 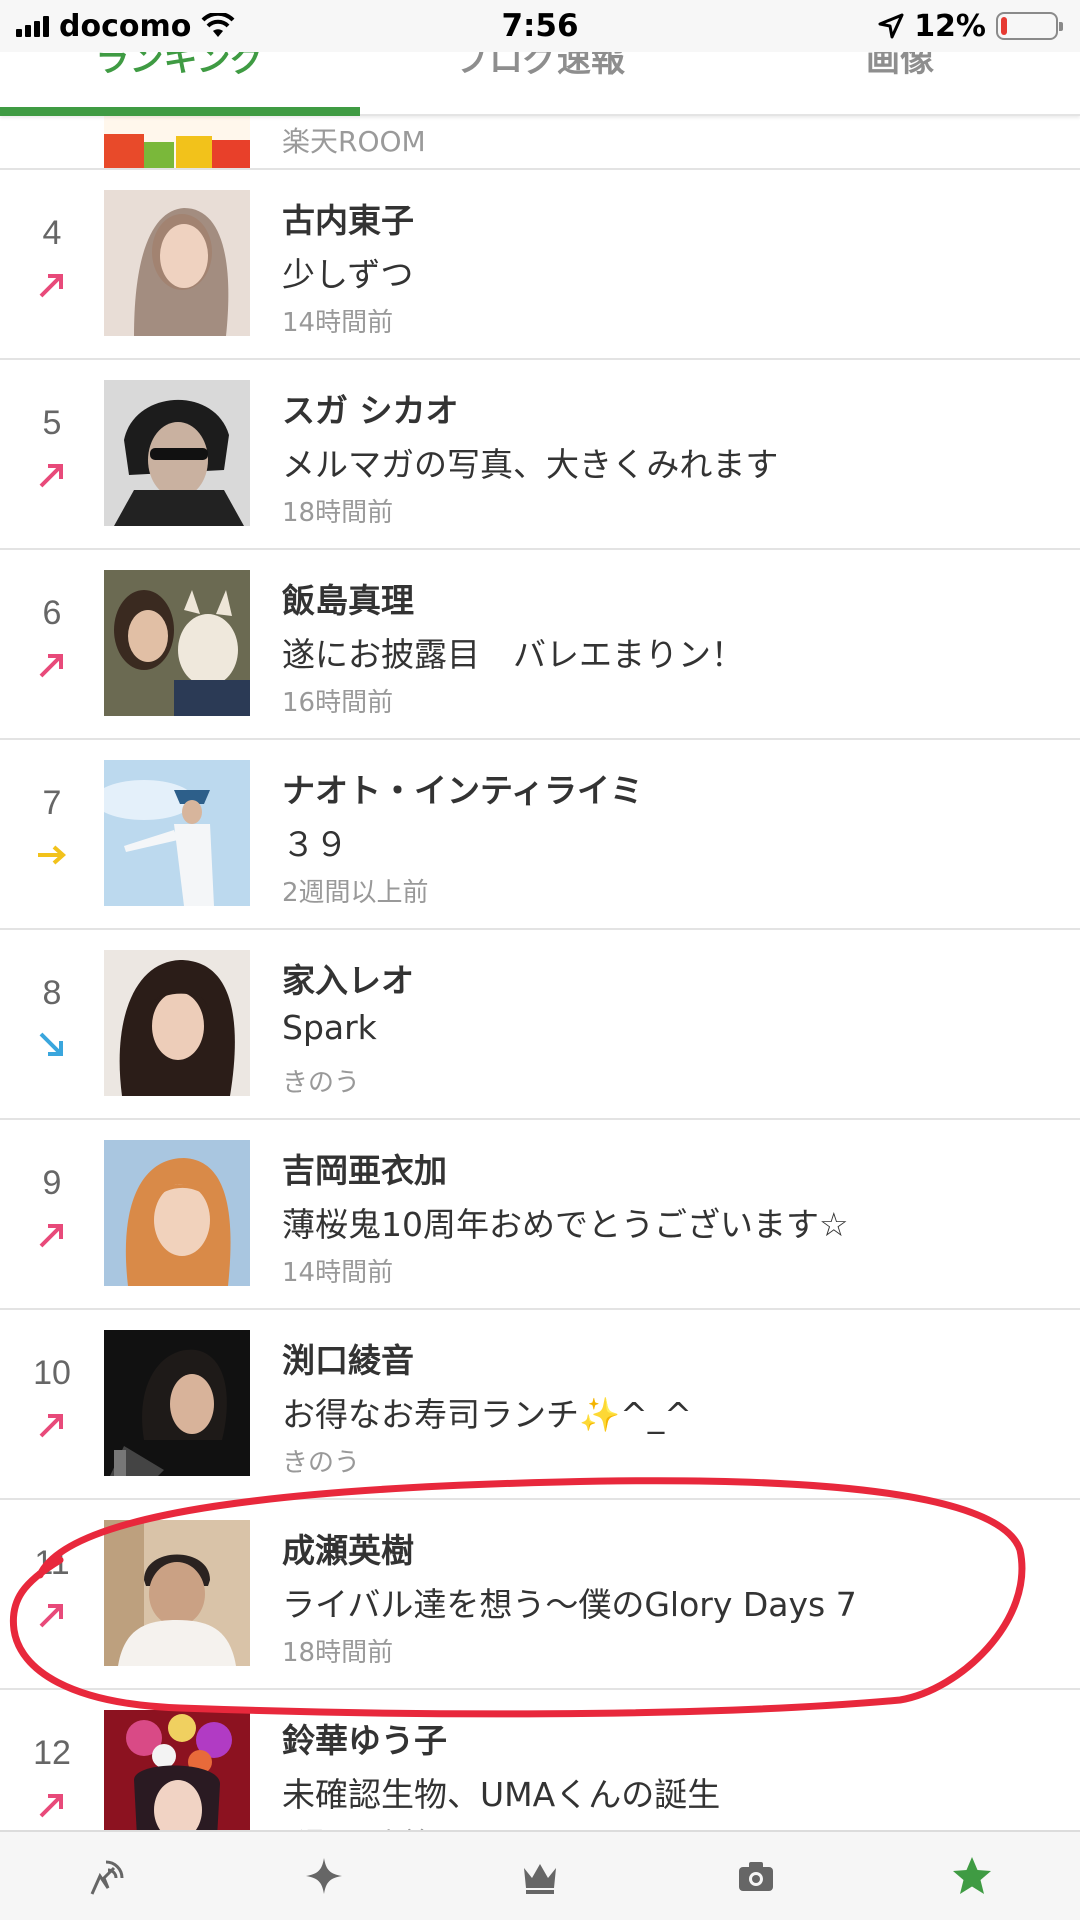 What do you see at coordinates (315, 844) in the screenshot?
I see `entry-title: ３９` at bounding box center [315, 844].